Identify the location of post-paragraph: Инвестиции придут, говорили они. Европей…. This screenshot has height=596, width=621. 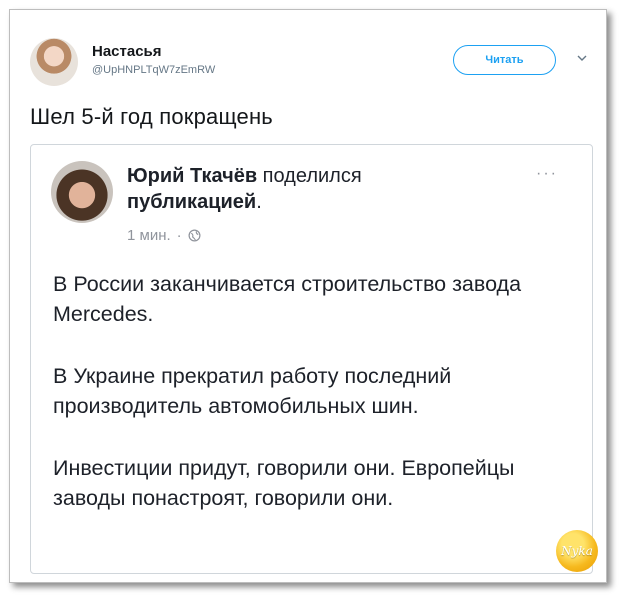
(284, 483).